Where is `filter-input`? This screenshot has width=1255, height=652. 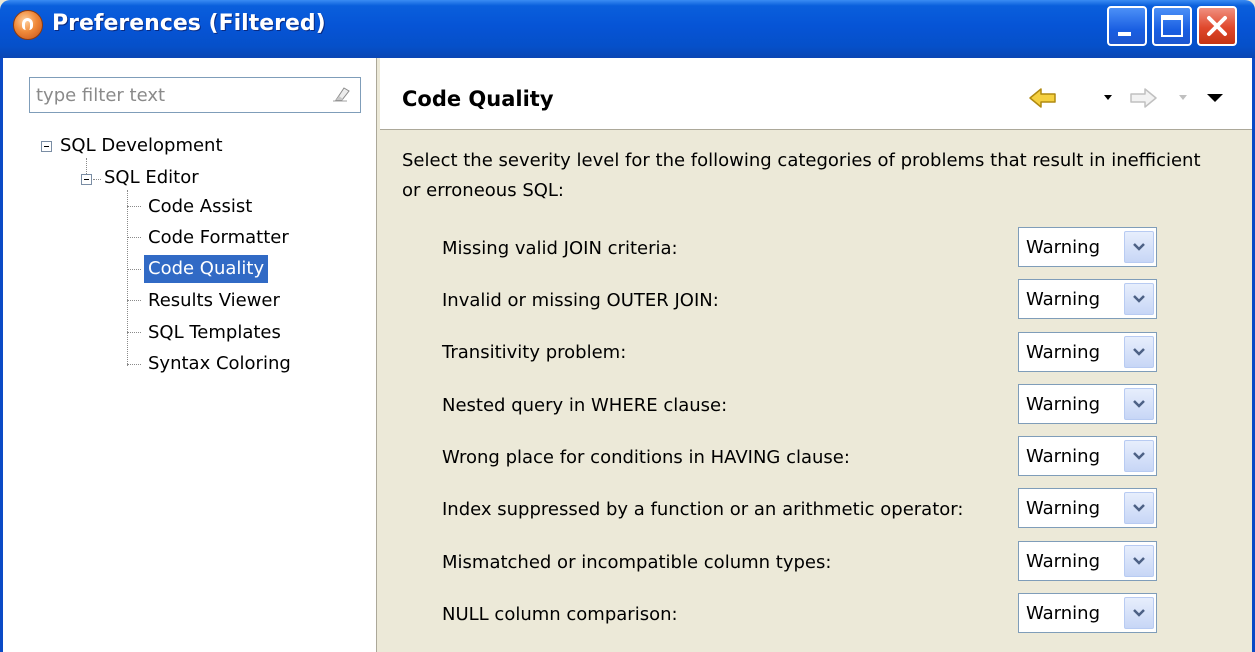 filter-input is located at coordinates (178, 95).